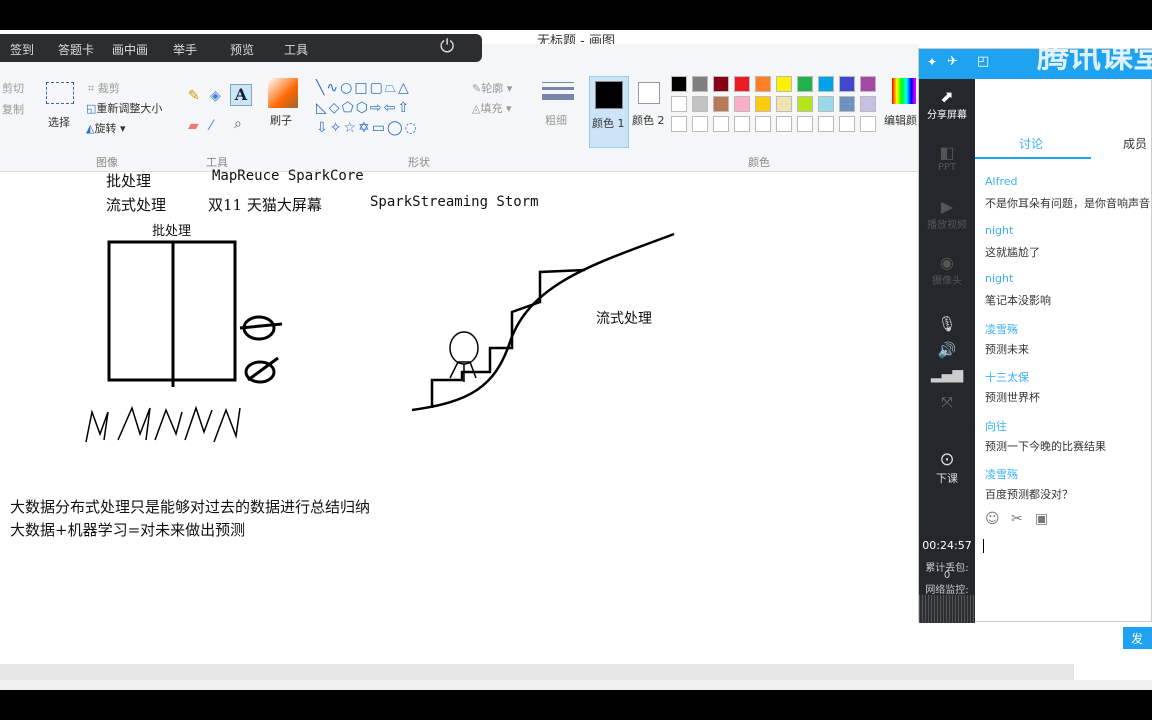 The image size is (1152, 720). Describe the element at coordinates (1041, 519) in the screenshot. I see `image-icon: ▣` at that location.